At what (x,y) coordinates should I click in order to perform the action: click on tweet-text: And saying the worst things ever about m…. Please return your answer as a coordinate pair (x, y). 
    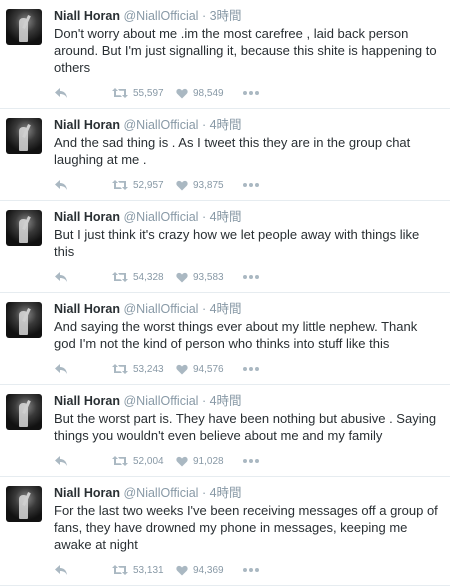
    Looking at the image, I should click on (236, 335).